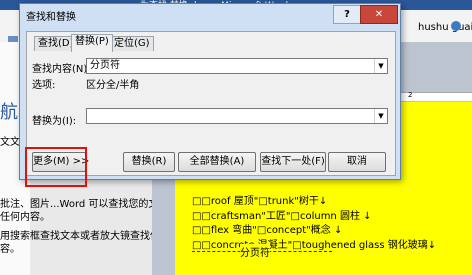  I want to click on doc-line: □□concrete 混凝土"□toughened glass 钢化玻璃↓, so click(314, 243).